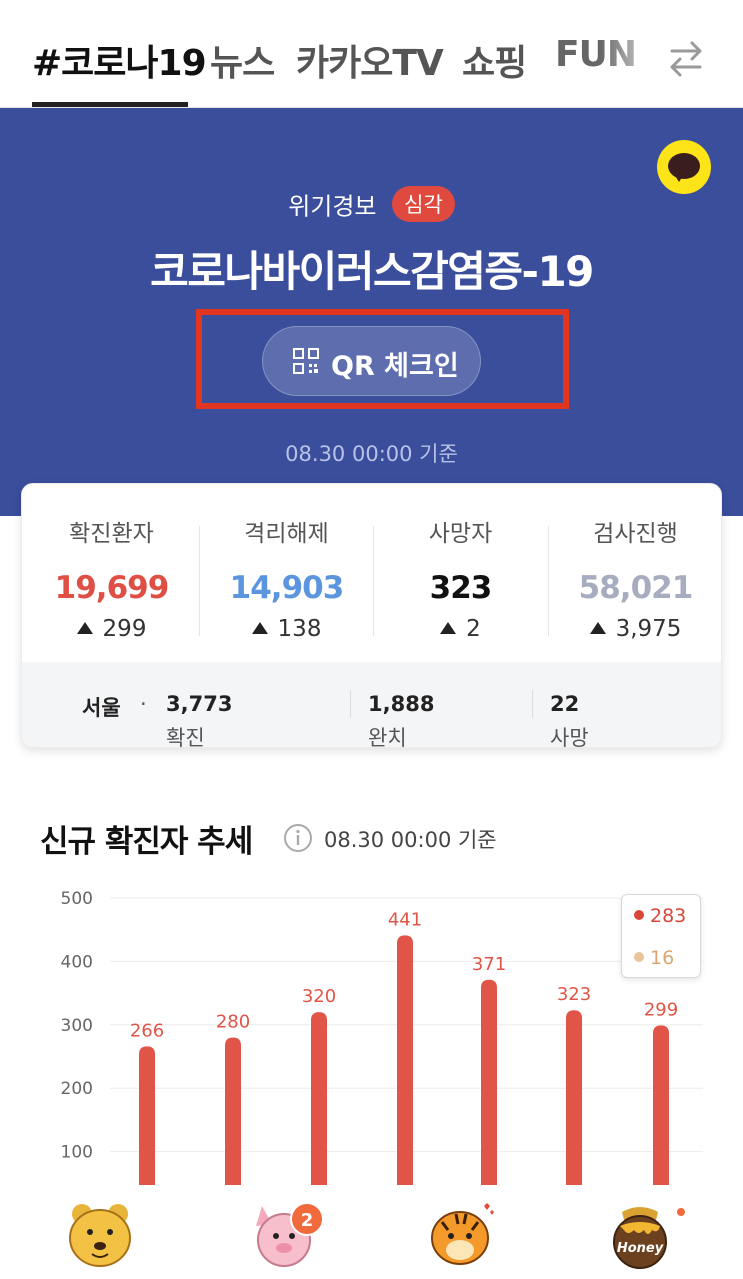 This screenshot has height=1279, width=743. I want to click on region-summary: 서울 · 확진 3,773 116 완치 1,888 1 사망 22 2, so click(371, 704).